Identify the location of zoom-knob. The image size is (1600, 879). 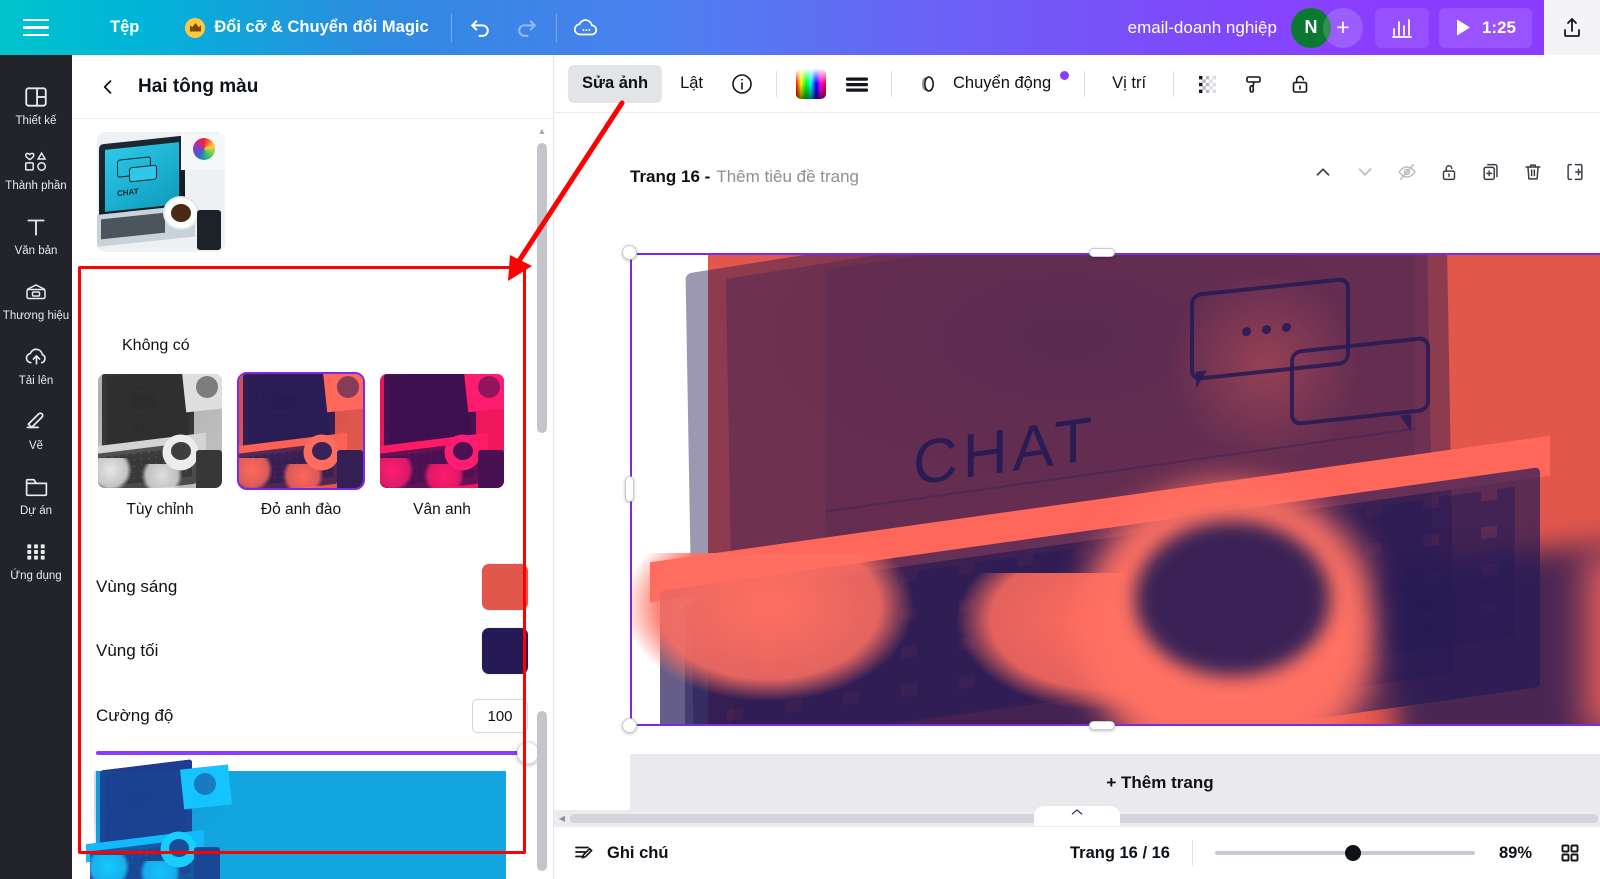
(1352, 853).